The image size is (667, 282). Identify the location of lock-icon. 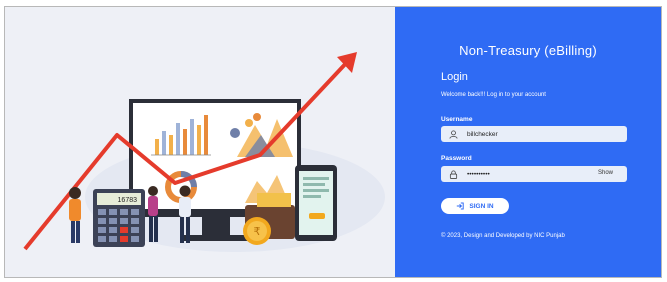
(453, 174).